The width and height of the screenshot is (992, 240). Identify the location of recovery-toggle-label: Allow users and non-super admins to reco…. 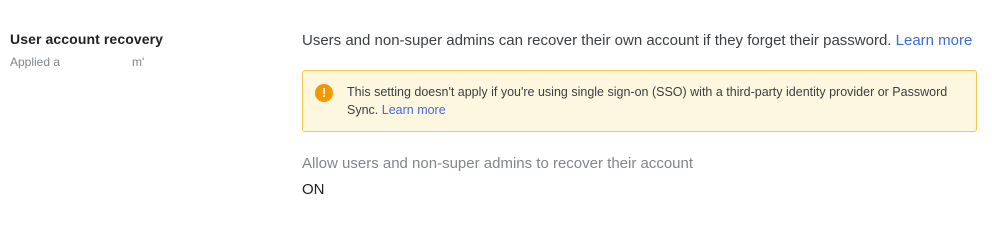
(498, 163).